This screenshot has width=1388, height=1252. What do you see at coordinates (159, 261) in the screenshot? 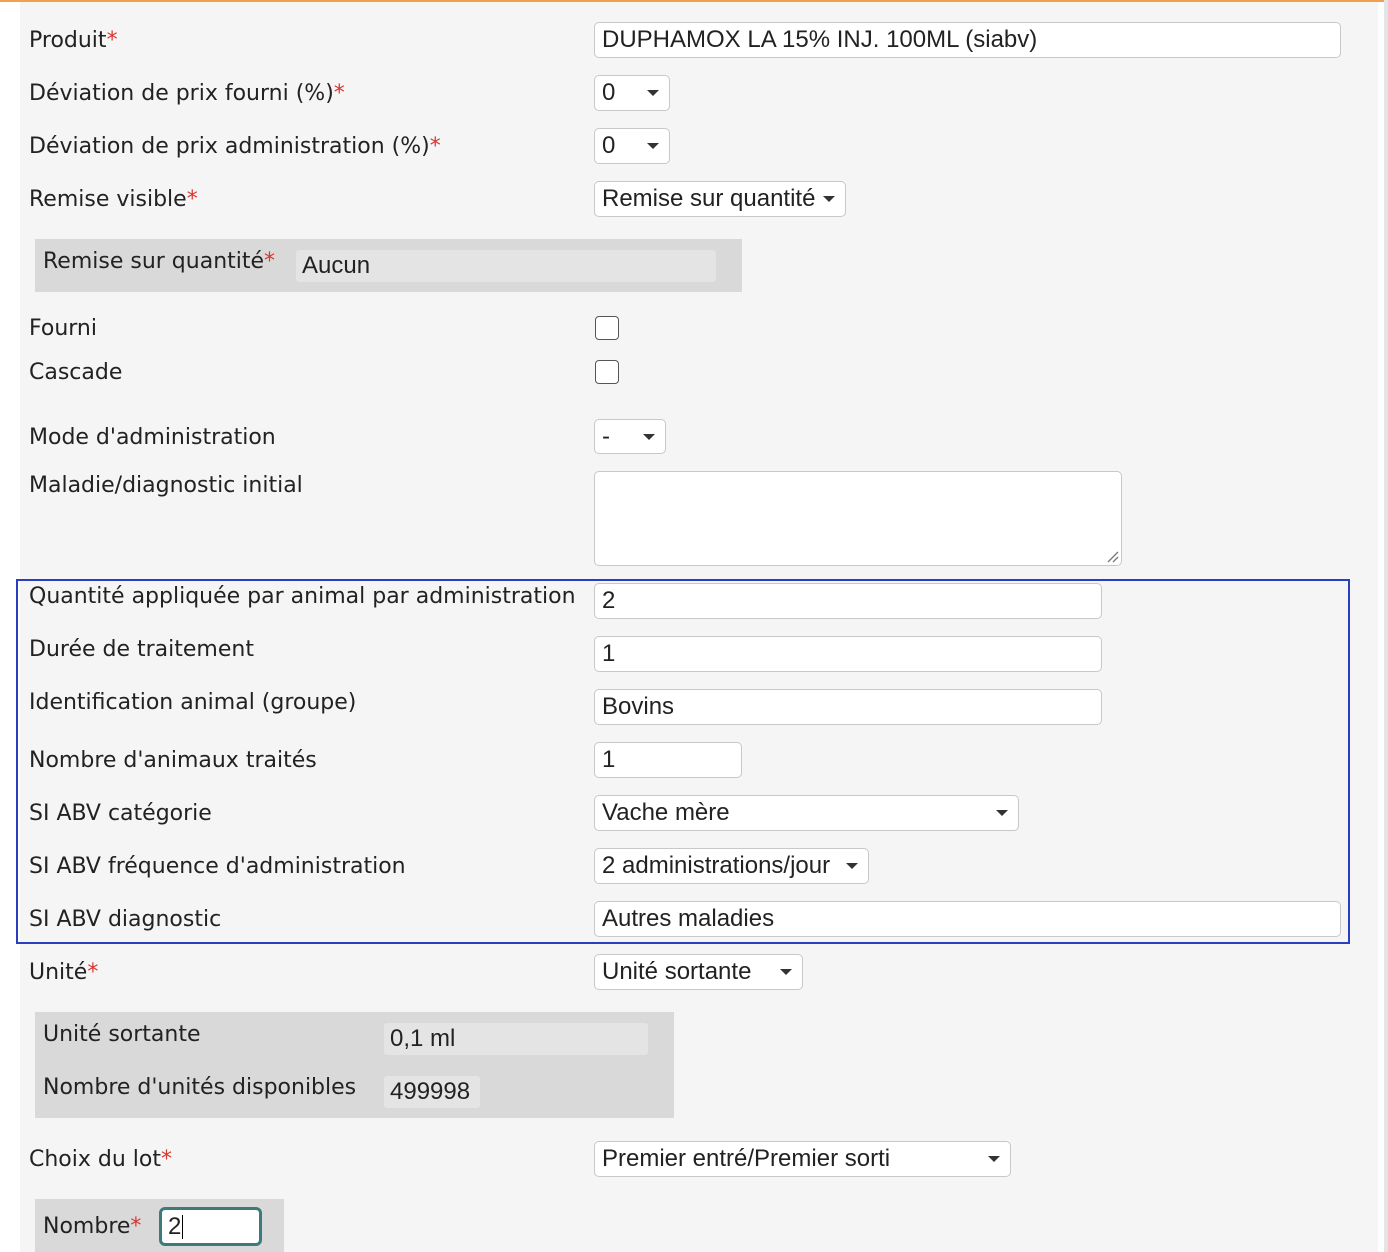
I see `remise-quantite-label: Remise sur quantité*` at bounding box center [159, 261].